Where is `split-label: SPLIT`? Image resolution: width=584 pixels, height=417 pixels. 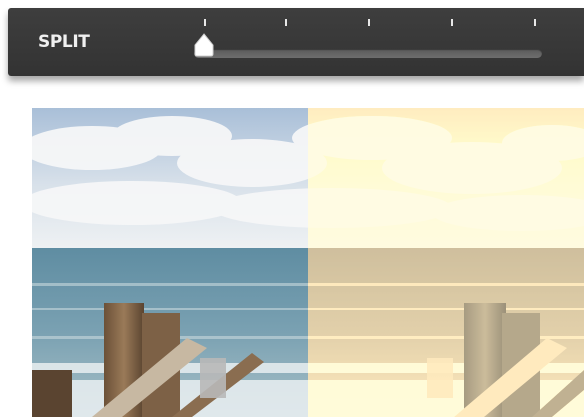
split-label: SPLIT is located at coordinates (64, 42).